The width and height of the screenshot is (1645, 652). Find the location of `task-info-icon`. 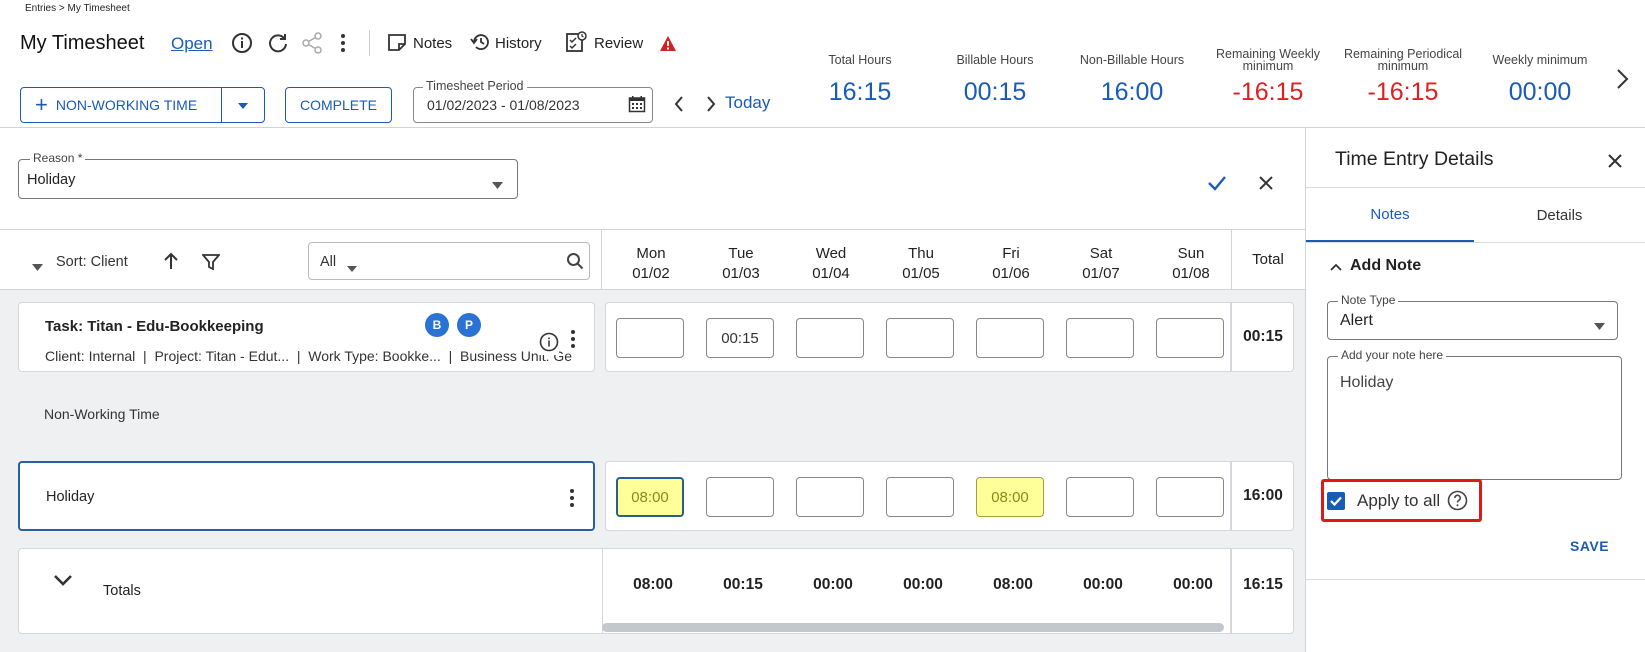

task-info-icon is located at coordinates (549, 343).